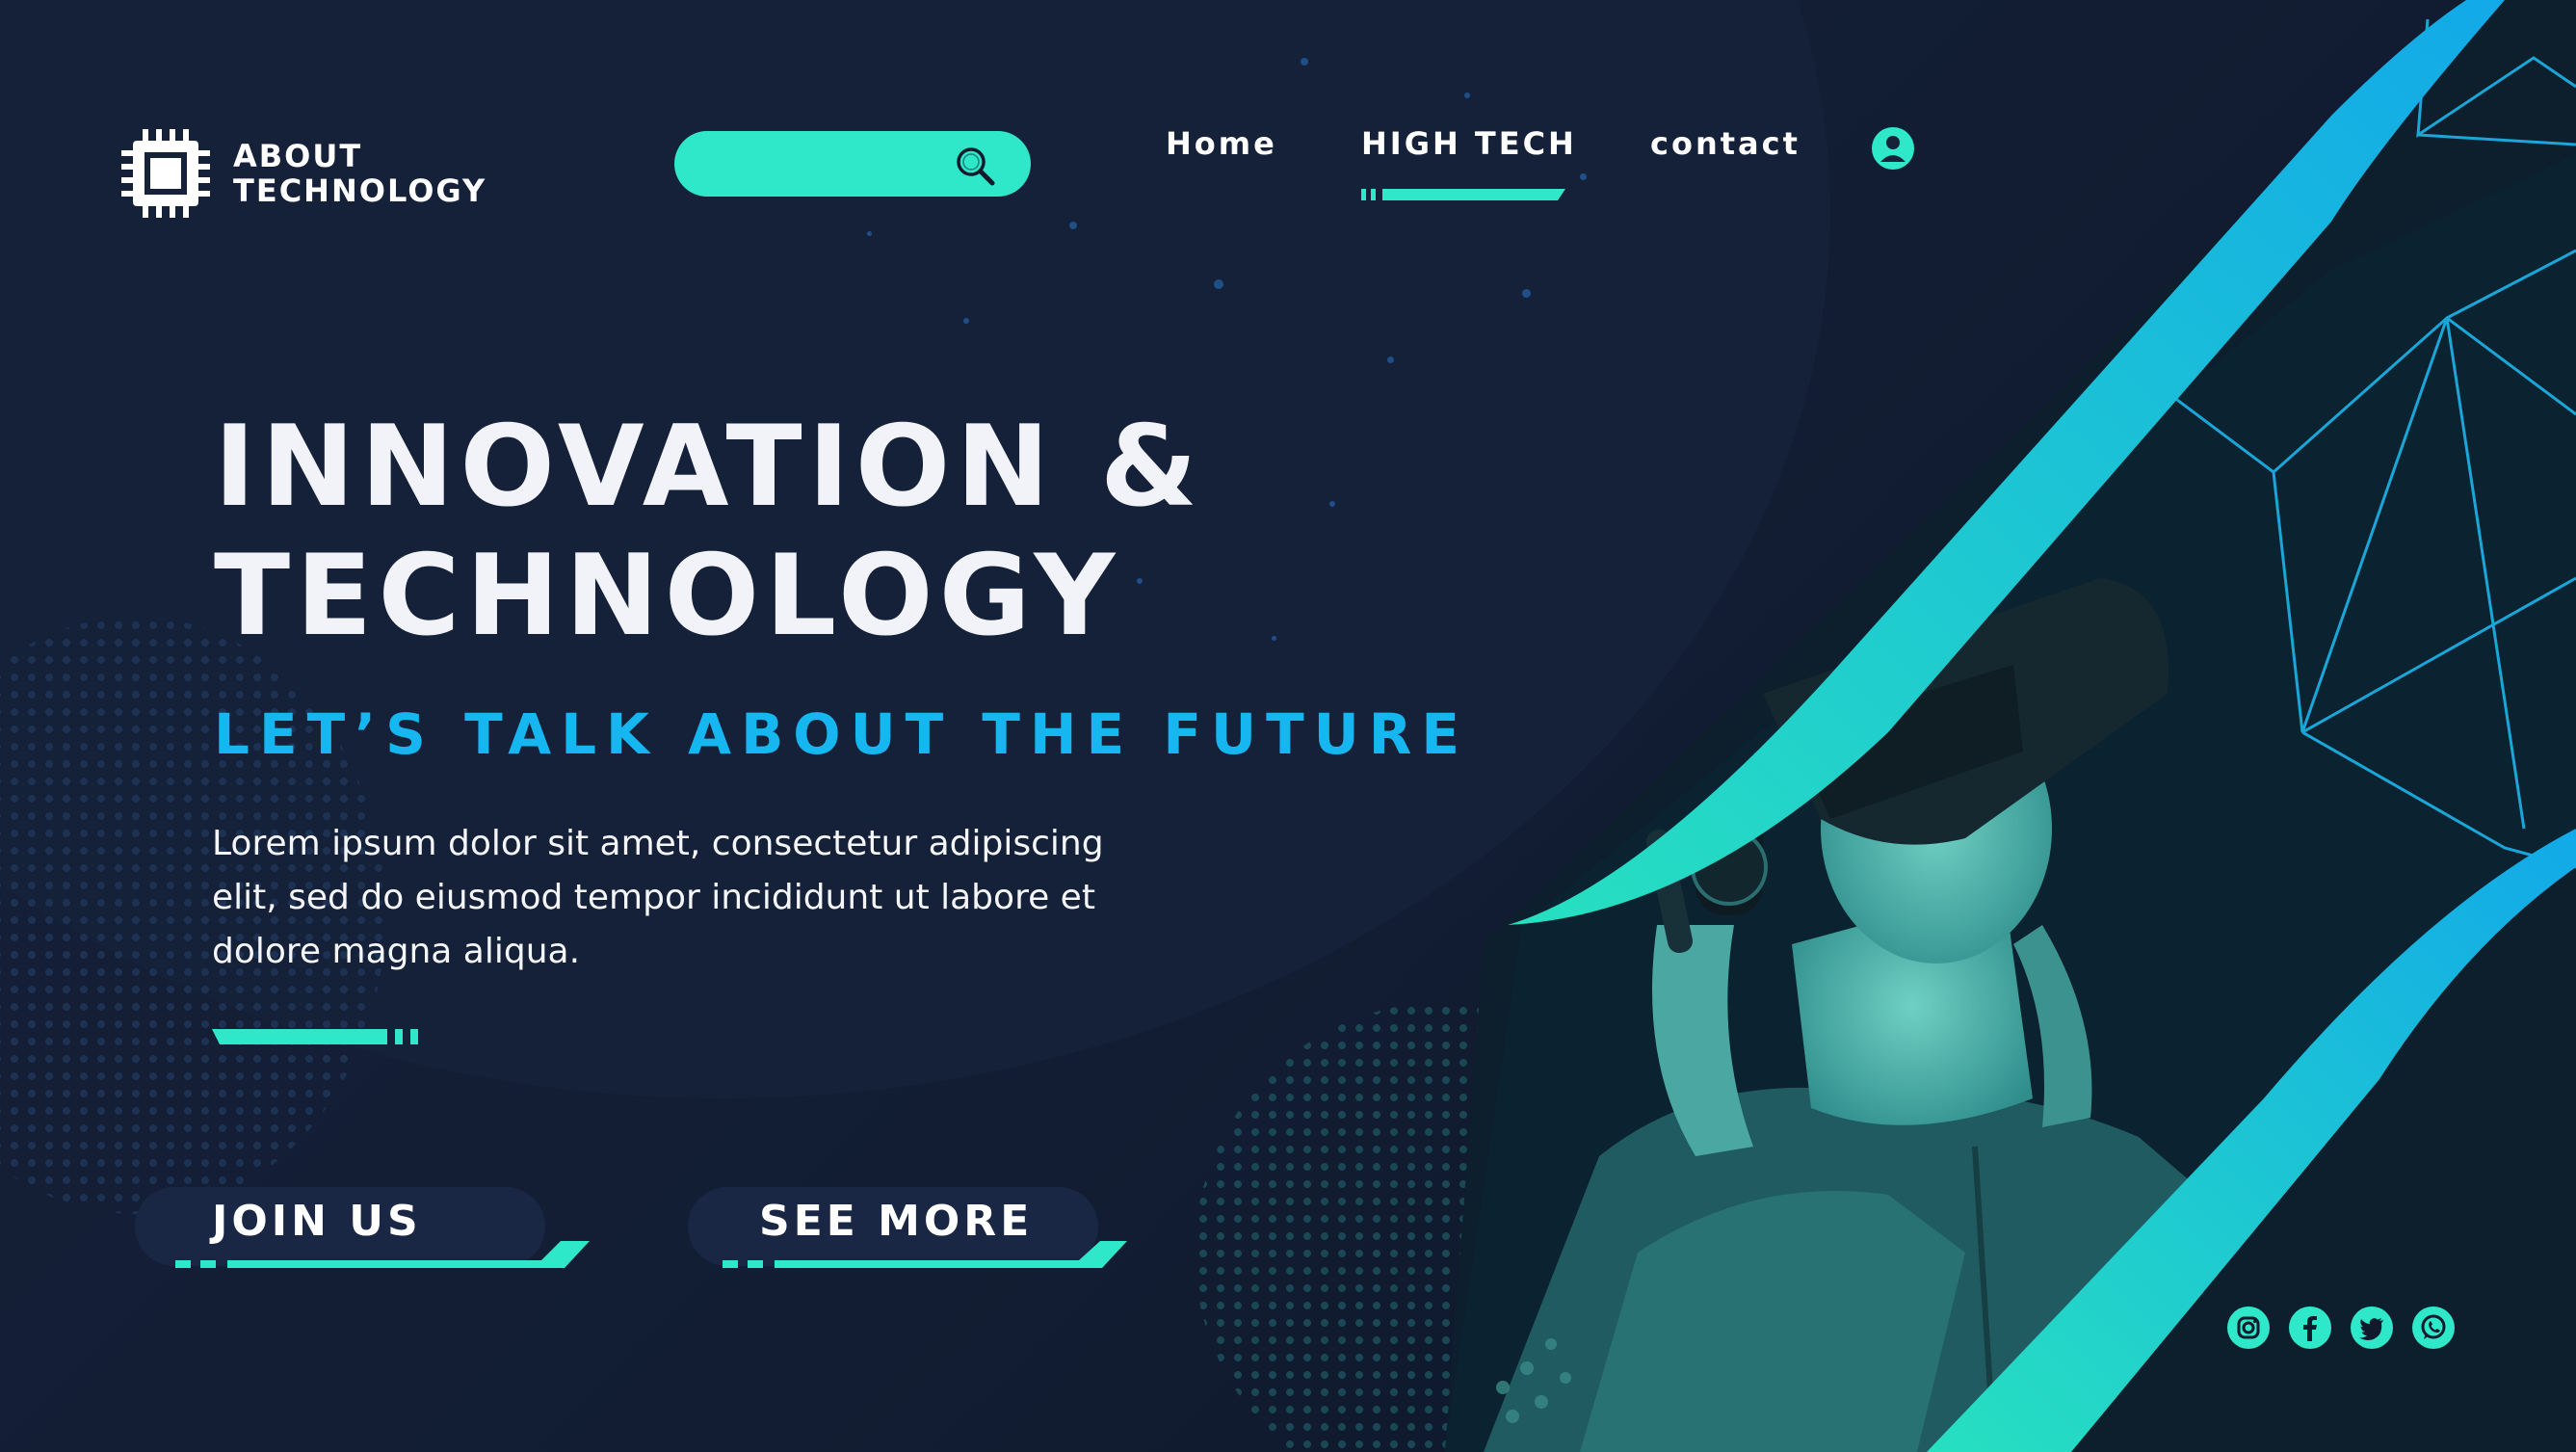 Image resolution: width=2576 pixels, height=1452 pixels. What do you see at coordinates (1469, 143) in the screenshot?
I see `nav-high-tech: HIGH TECH` at bounding box center [1469, 143].